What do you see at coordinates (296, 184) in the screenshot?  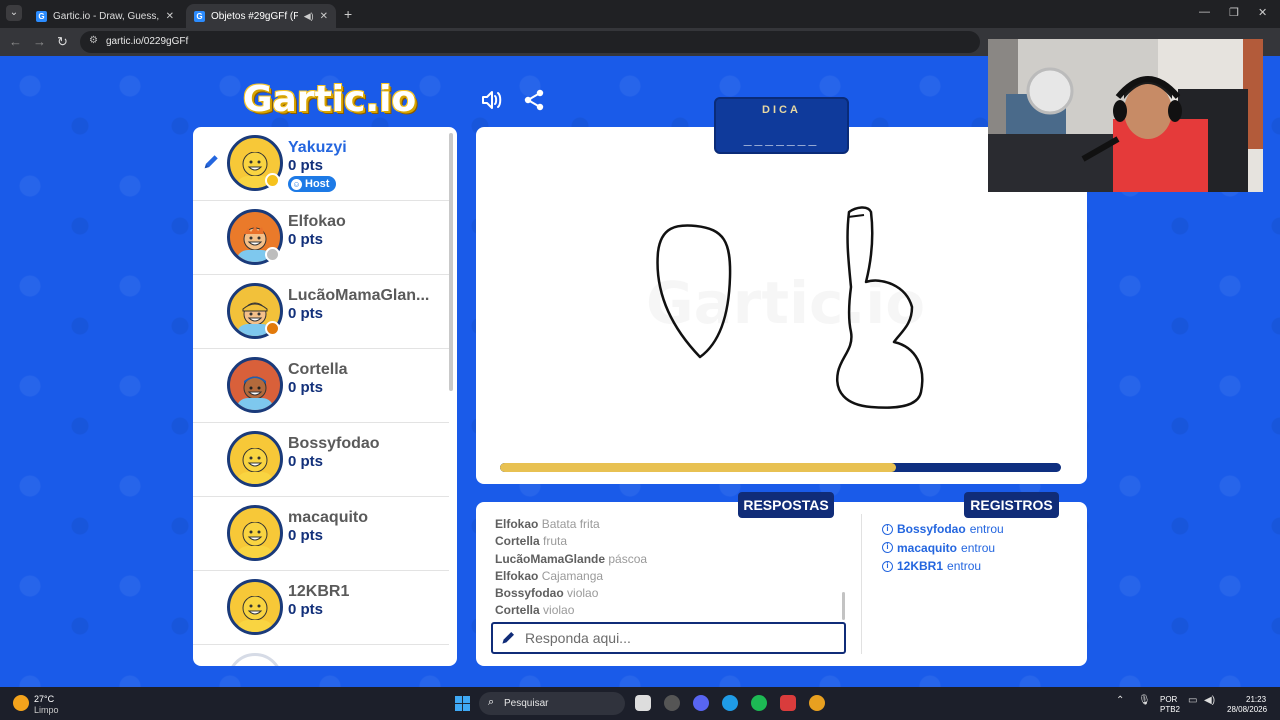 I see `host-icon: ☺` at bounding box center [296, 184].